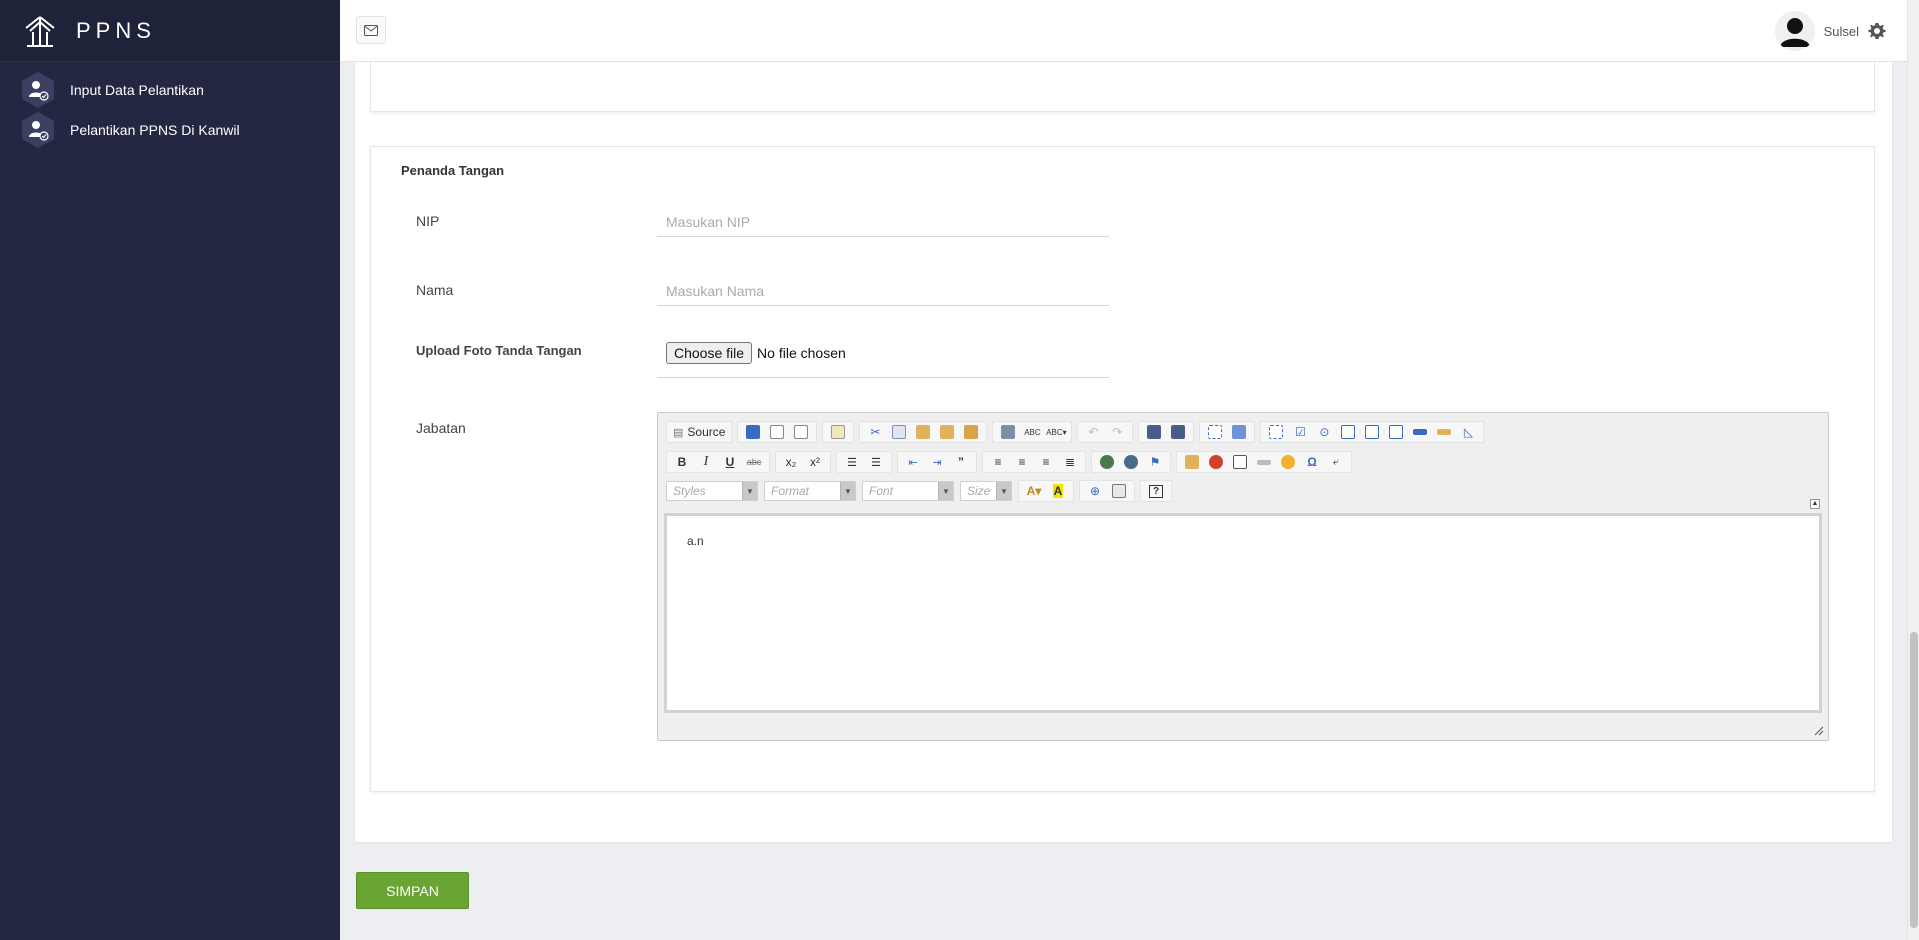  I want to click on toolbar-group-help: ?, so click(1156, 491).